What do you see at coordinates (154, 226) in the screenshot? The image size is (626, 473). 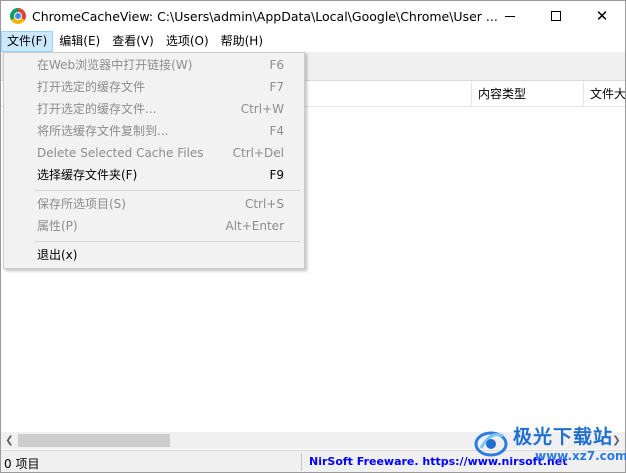 I see `menu-item-properties: 属性(P) Alt+Enter` at bounding box center [154, 226].